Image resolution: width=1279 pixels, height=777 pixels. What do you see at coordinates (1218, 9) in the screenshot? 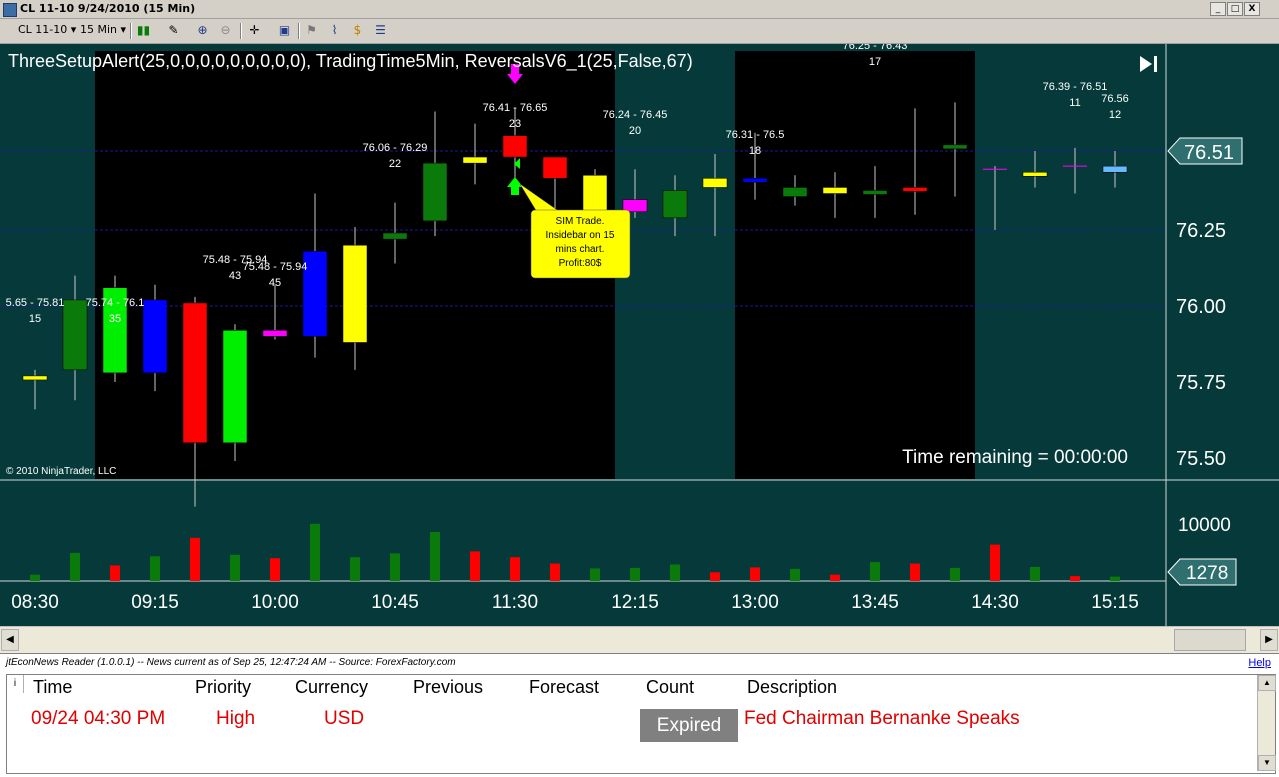
I see `minimize-button: _` at bounding box center [1218, 9].